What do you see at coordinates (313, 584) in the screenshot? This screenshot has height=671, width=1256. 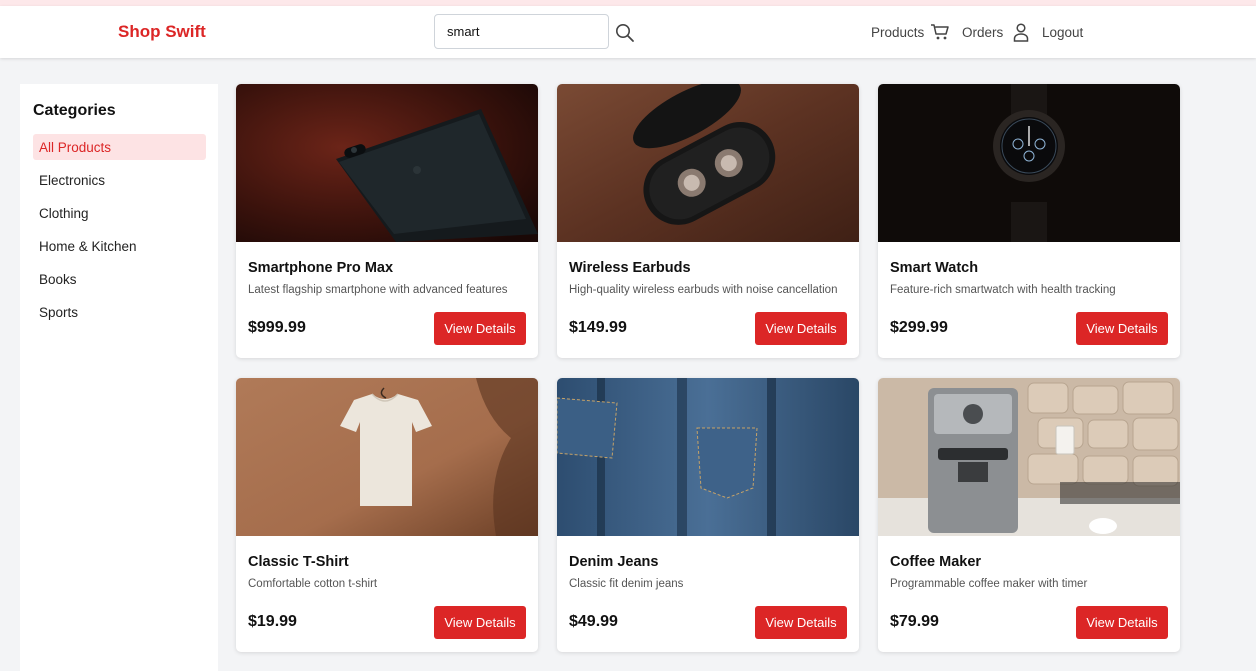 I see `product-description: Comfortable cotton t-shirt` at bounding box center [313, 584].